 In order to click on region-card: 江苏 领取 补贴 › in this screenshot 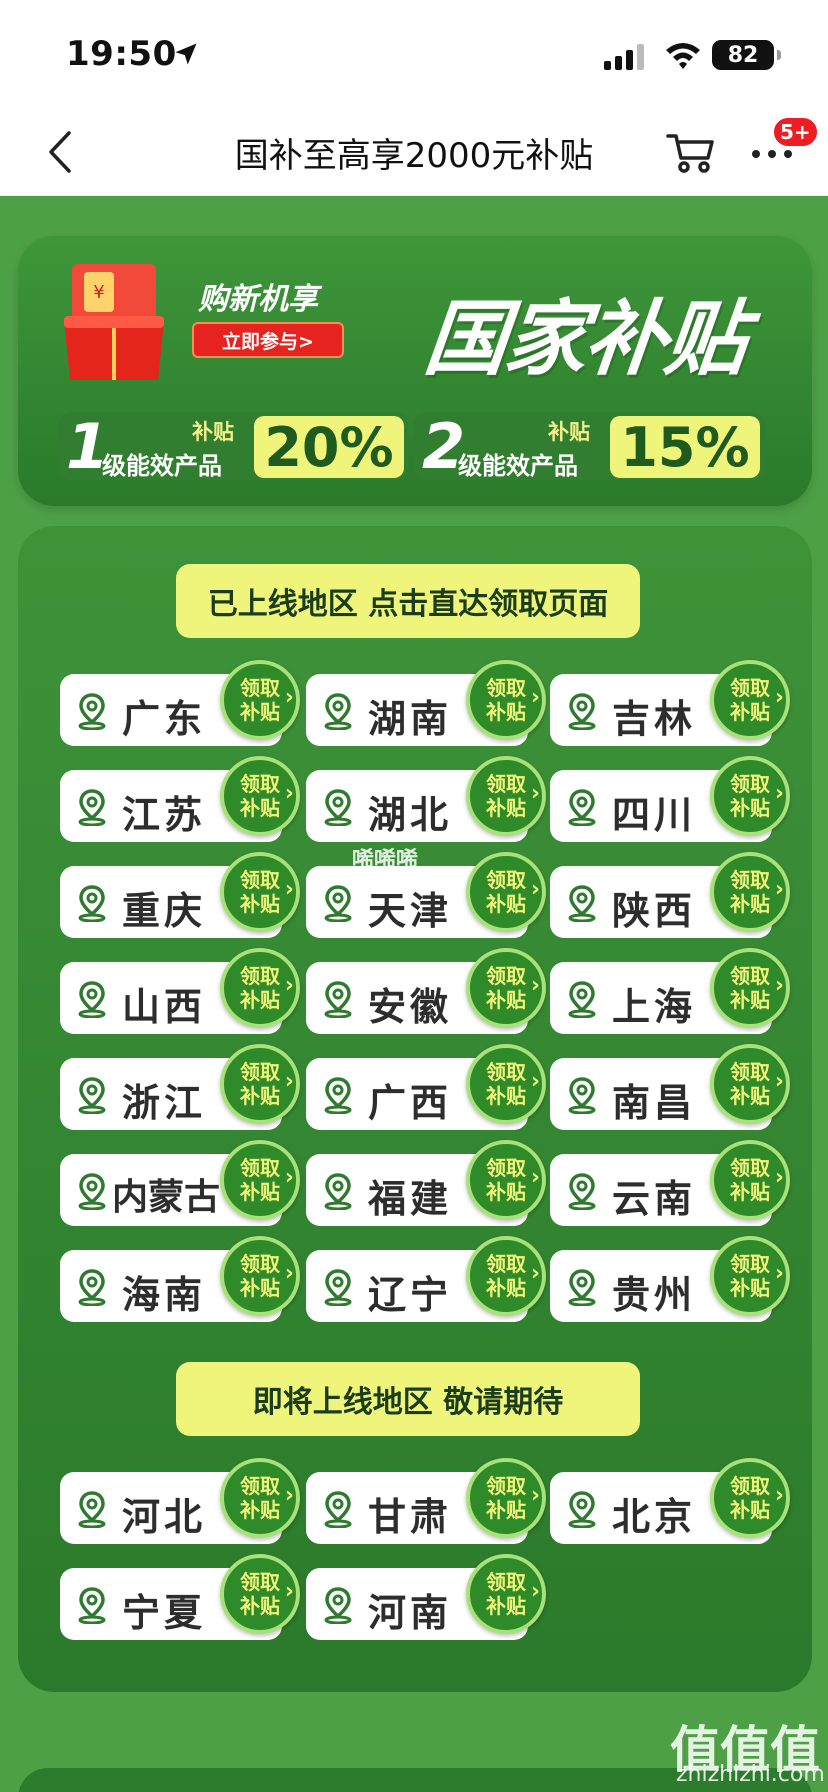, I will do `click(180, 799)`.